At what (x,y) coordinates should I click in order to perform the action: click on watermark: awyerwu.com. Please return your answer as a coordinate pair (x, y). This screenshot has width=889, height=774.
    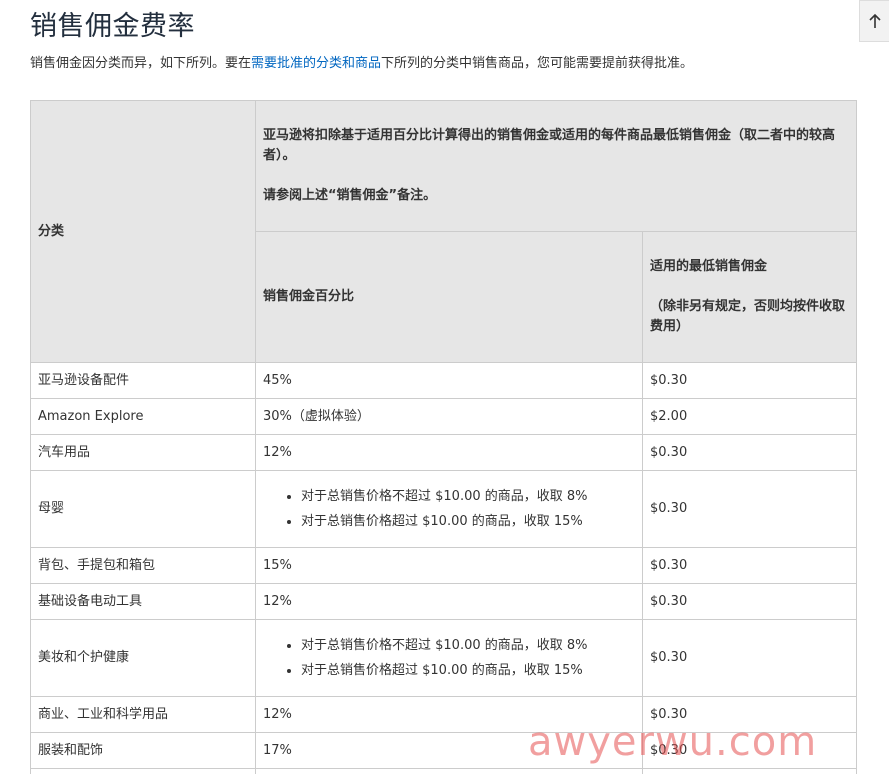
    Looking at the image, I should click on (673, 742).